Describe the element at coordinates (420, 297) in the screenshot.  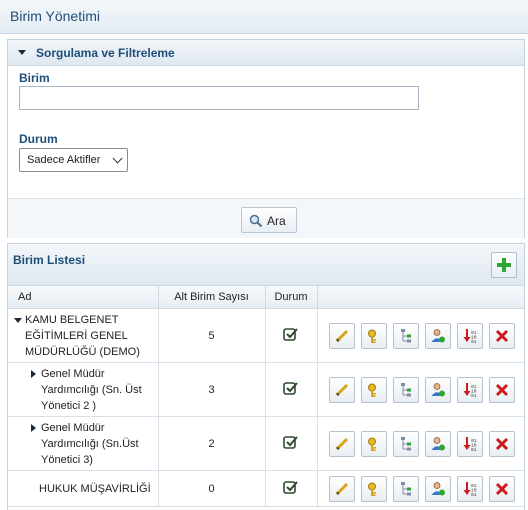
I see `column-header-actions` at that location.